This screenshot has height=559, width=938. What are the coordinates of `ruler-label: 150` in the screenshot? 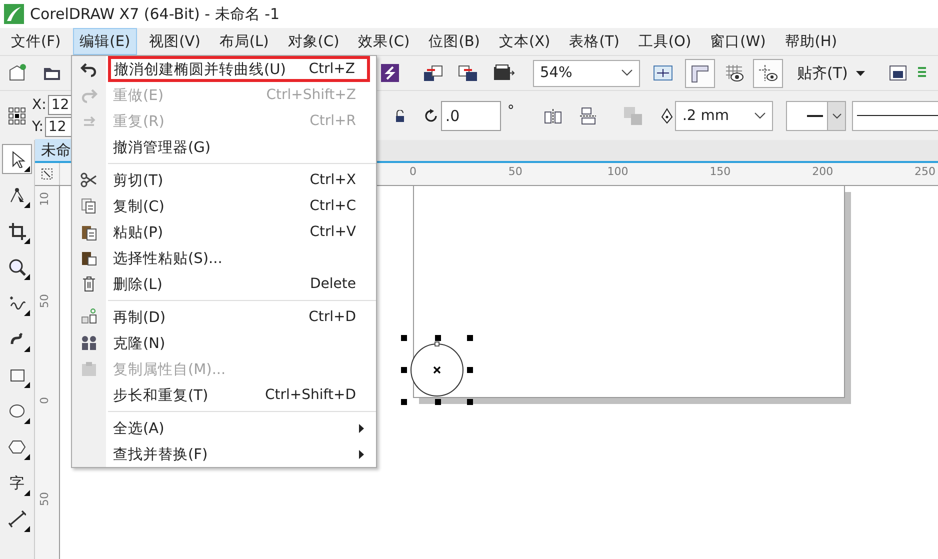 It's located at (720, 171).